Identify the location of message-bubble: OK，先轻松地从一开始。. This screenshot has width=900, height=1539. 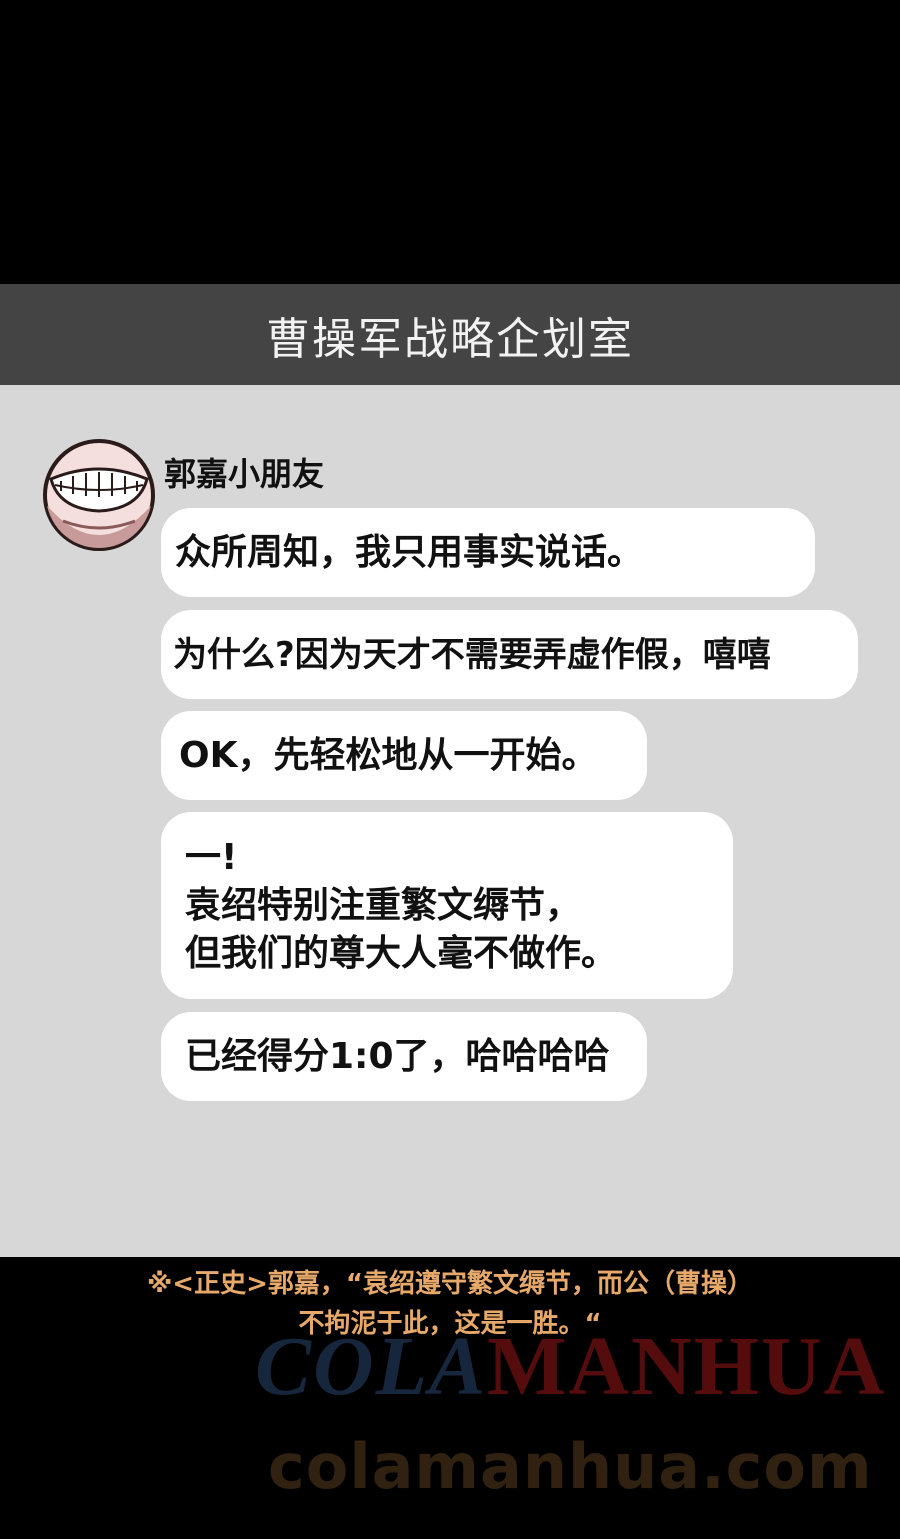
(404, 755).